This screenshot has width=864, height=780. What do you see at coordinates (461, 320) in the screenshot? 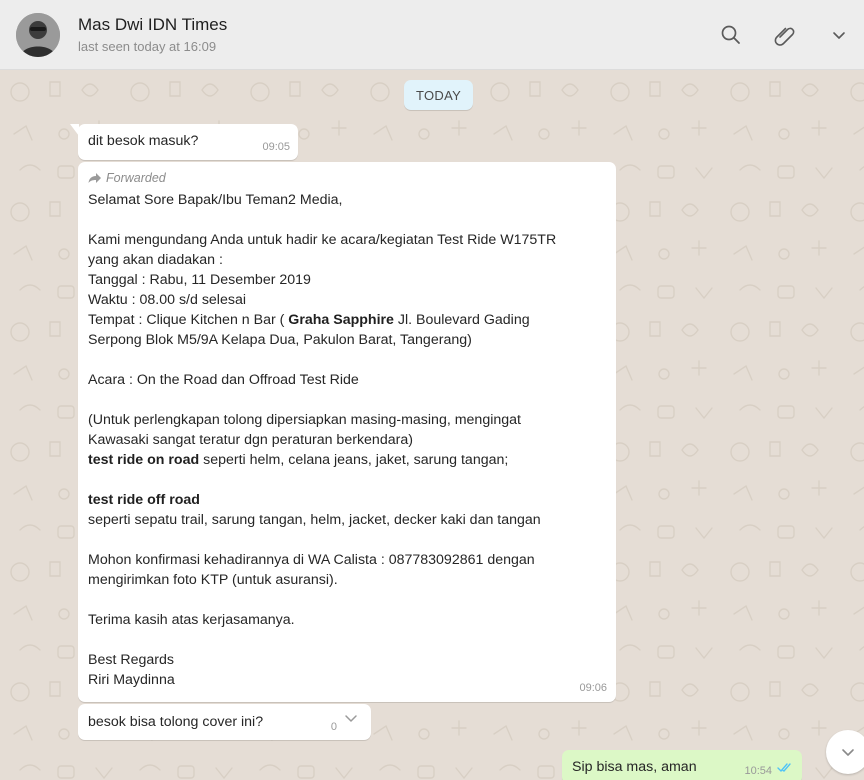
I see `line-text: Jl. Boulevard Gading` at bounding box center [461, 320].